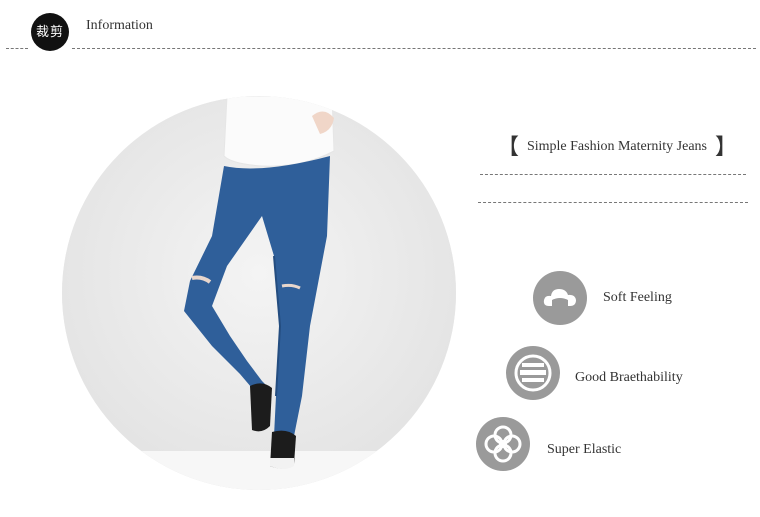 The width and height of the screenshot is (760, 517). I want to click on feature-label-breathability: Good Braethability, so click(629, 377).